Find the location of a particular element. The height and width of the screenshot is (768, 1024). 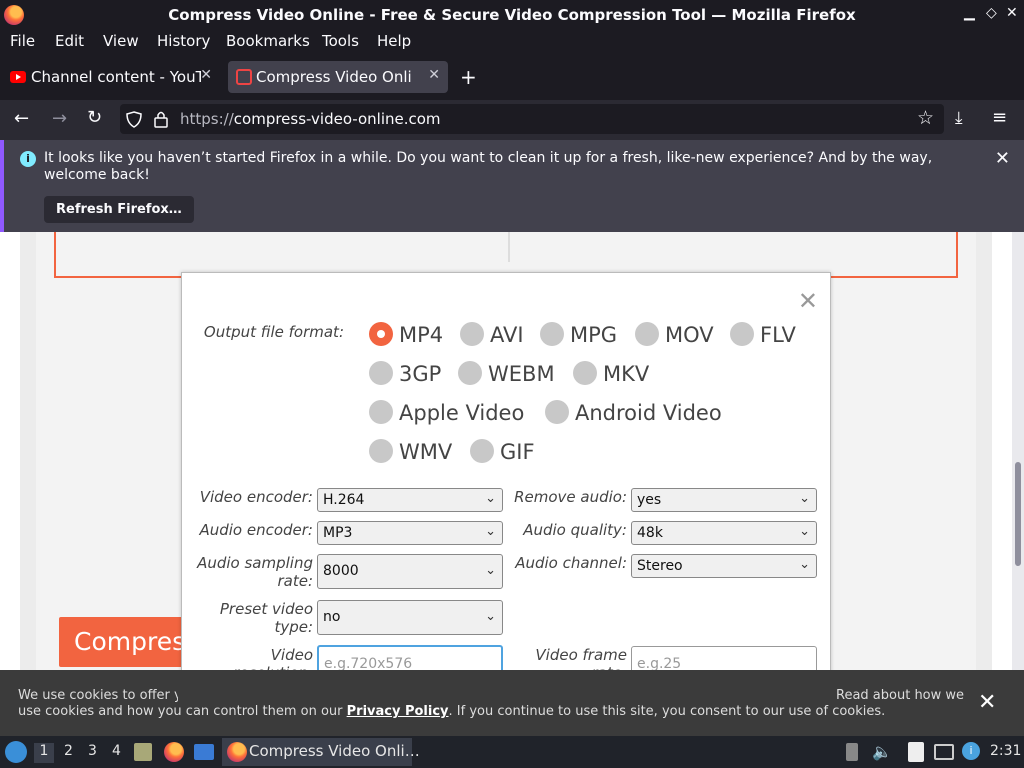

format-radio-wmv: WMV is located at coordinates (410, 451).